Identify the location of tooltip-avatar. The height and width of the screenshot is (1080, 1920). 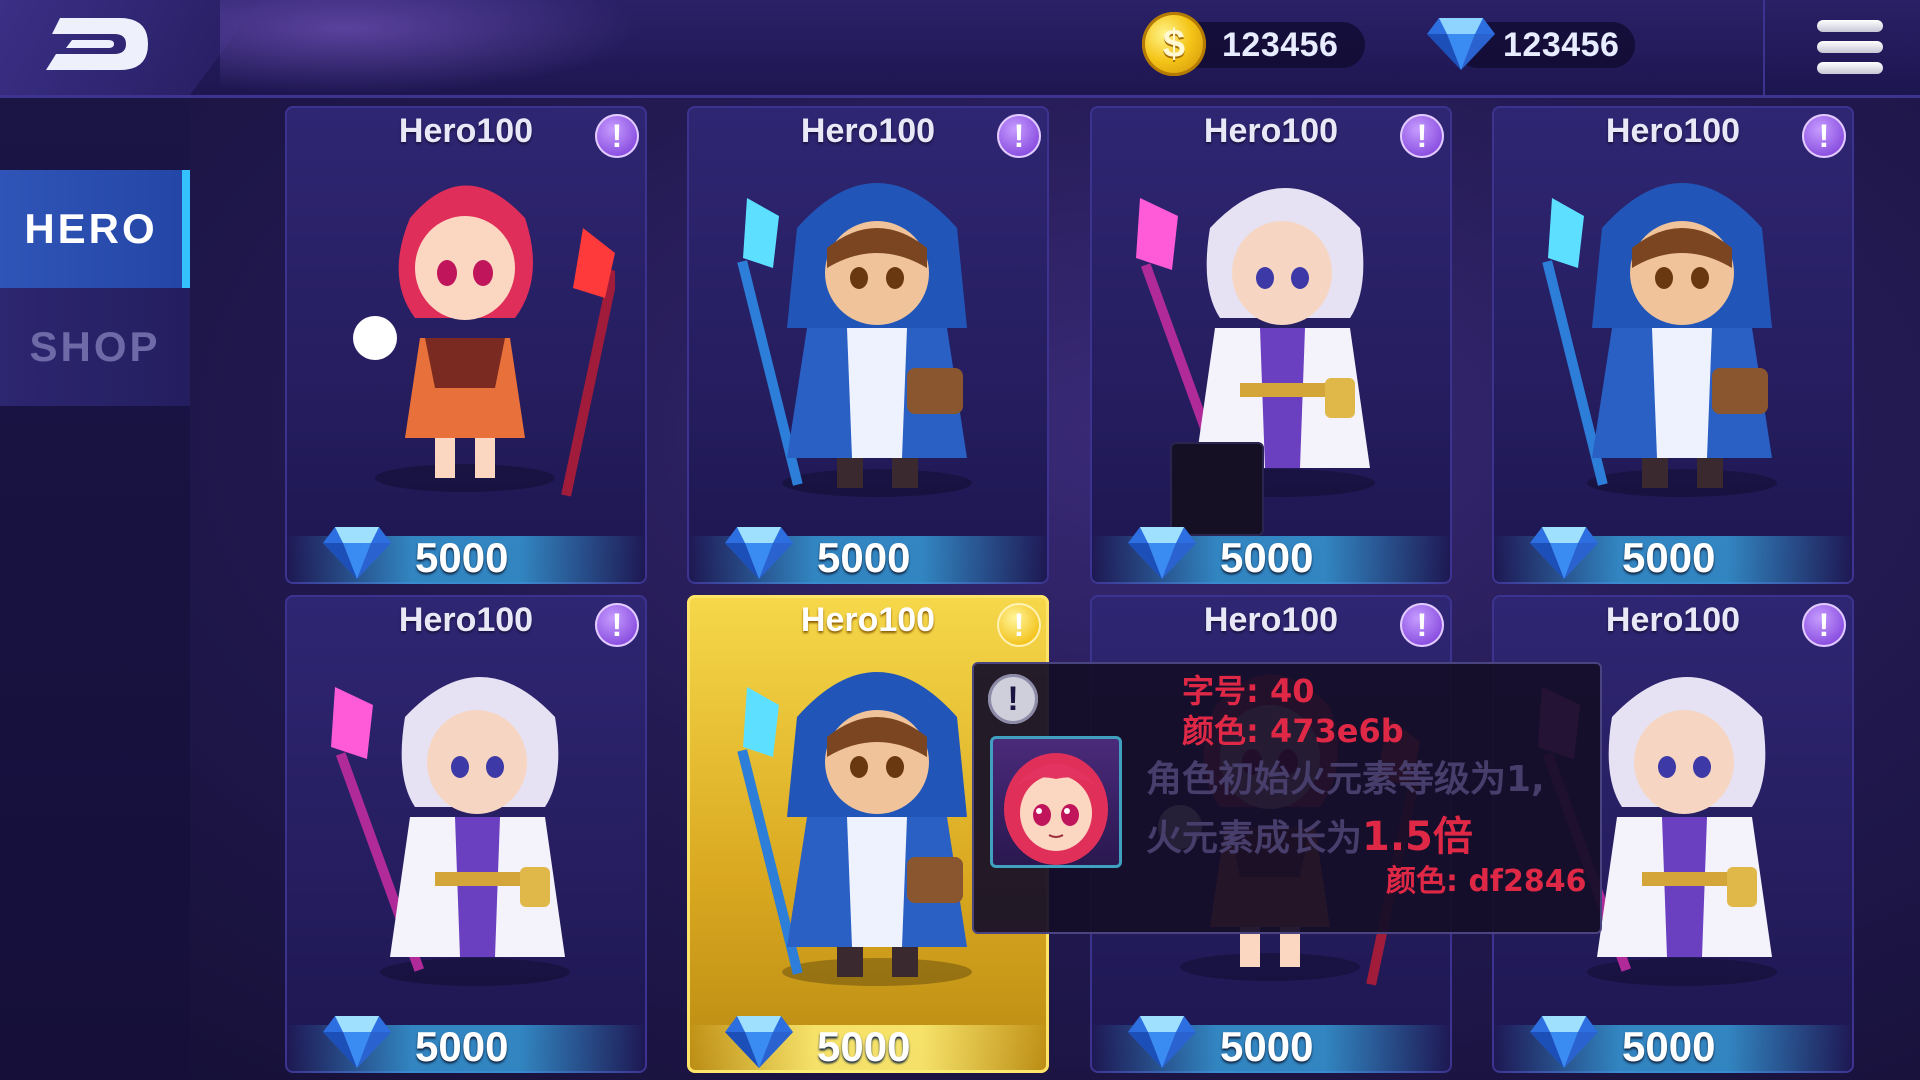
(1056, 802).